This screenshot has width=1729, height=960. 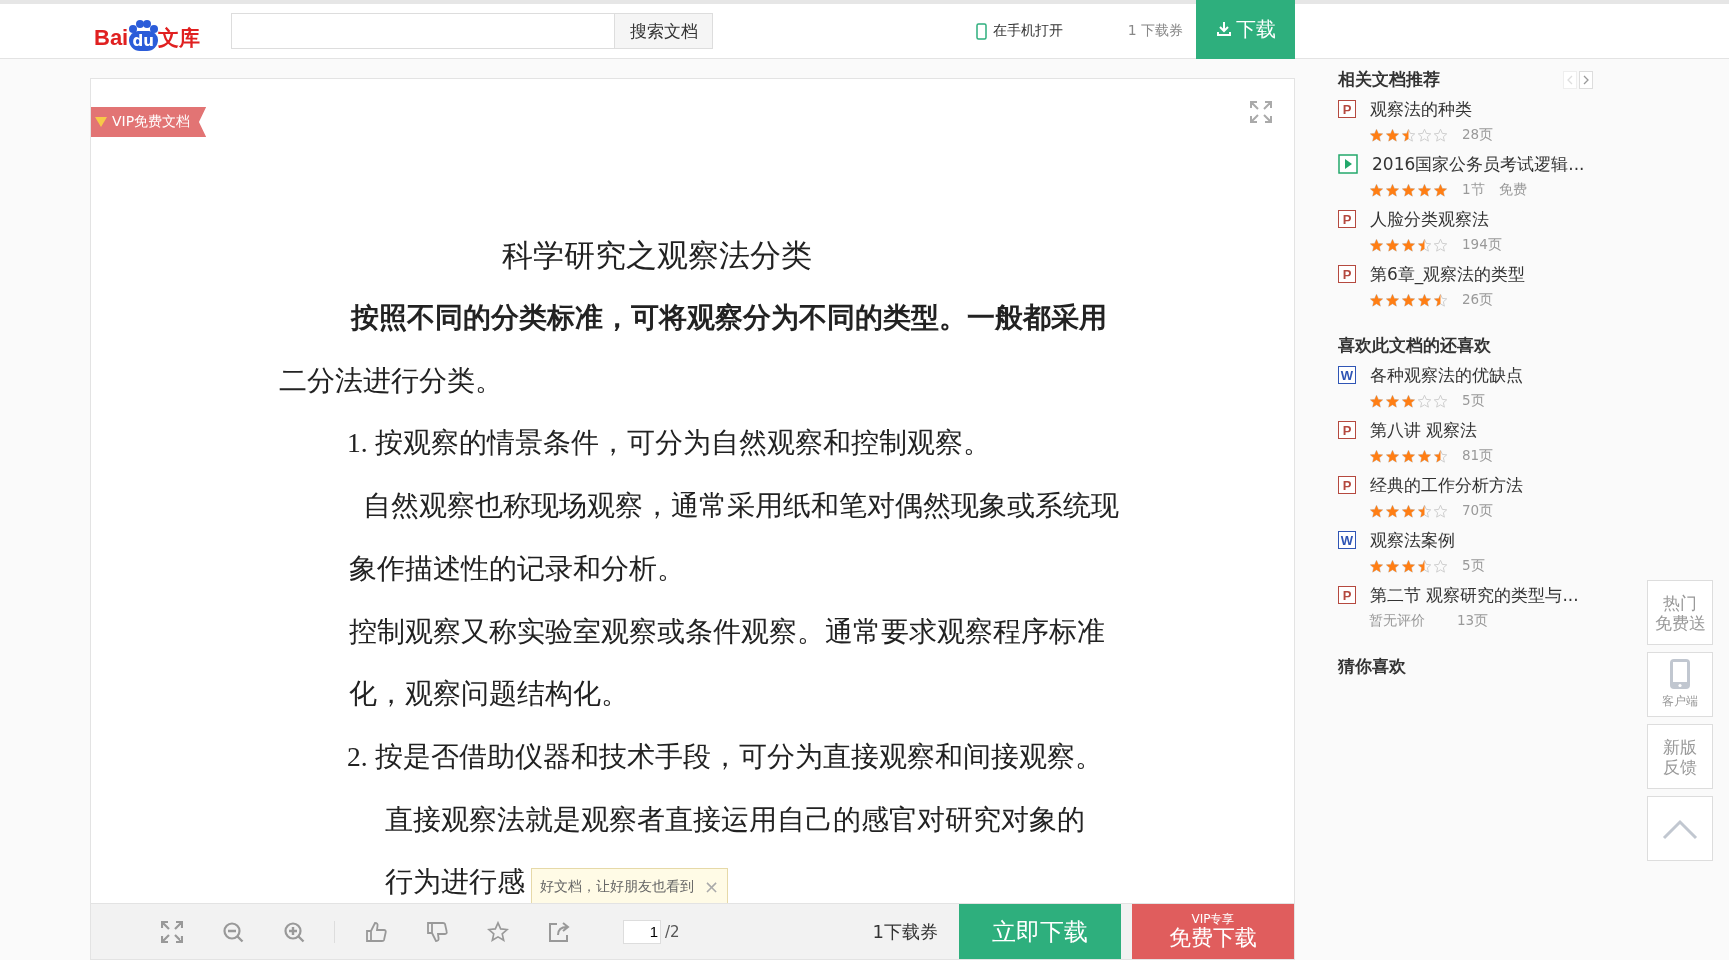 I want to click on thumbs-down-icon, so click(x=437, y=931).